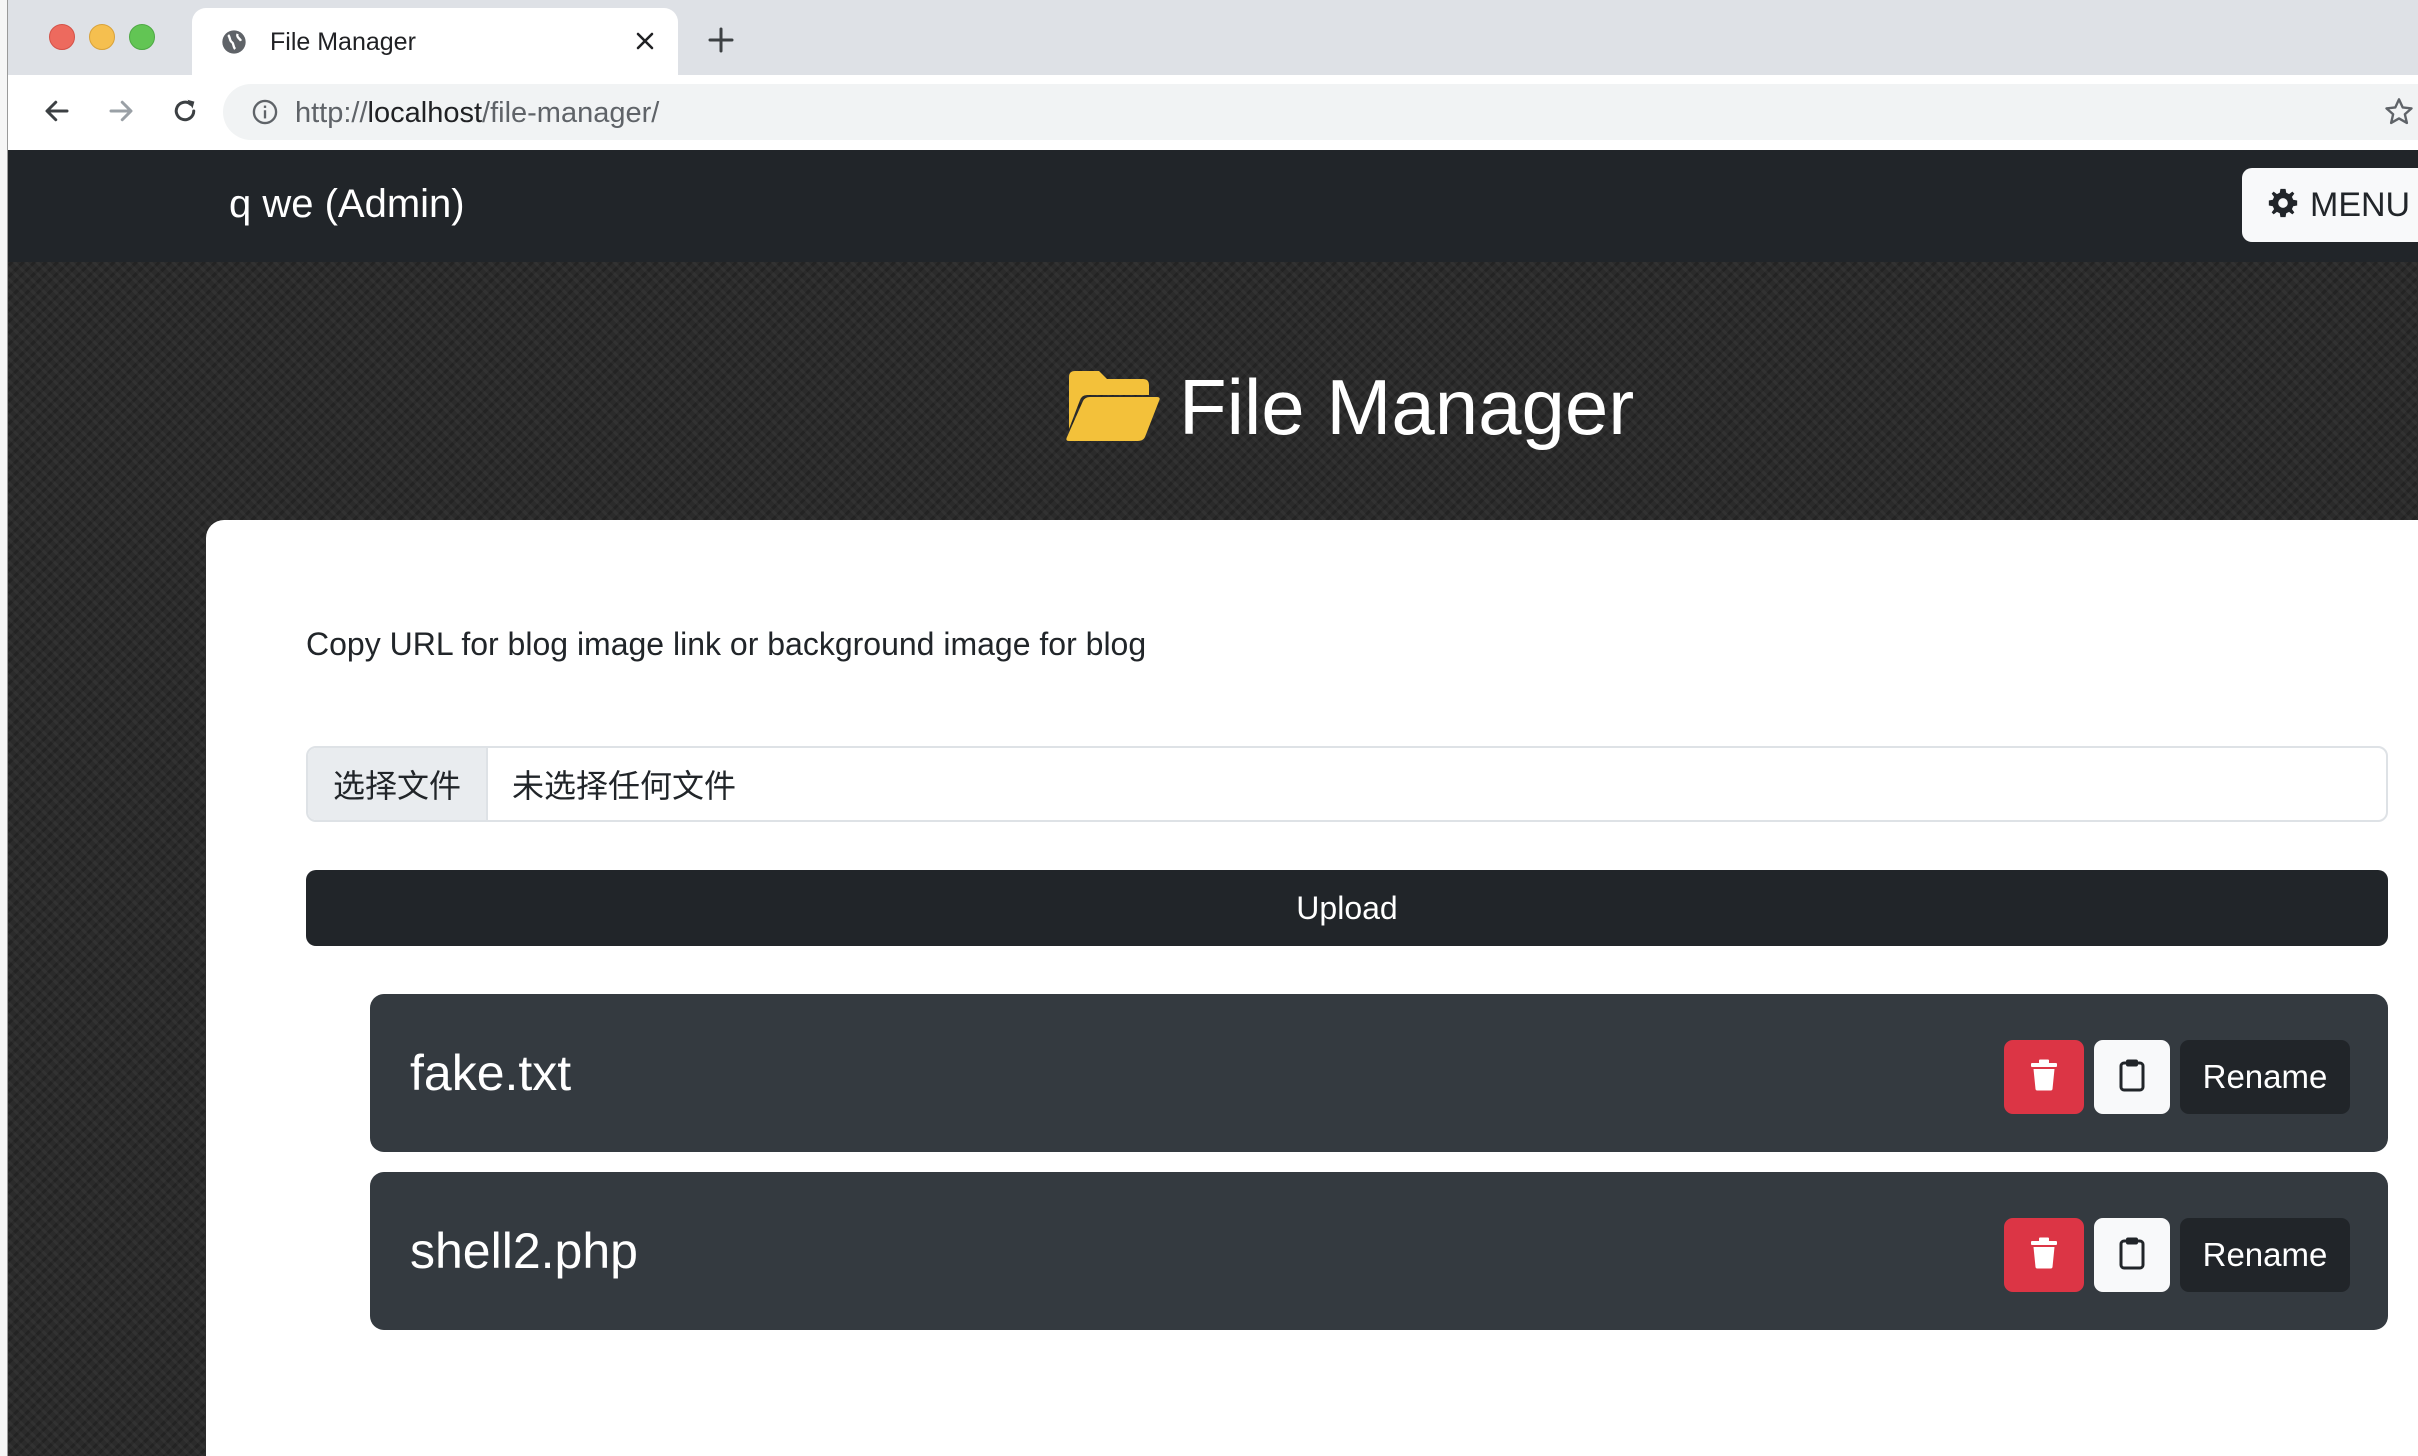  Describe the element at coordinates (721, 40) in the screenshot. I see `plus-icon` at that location.